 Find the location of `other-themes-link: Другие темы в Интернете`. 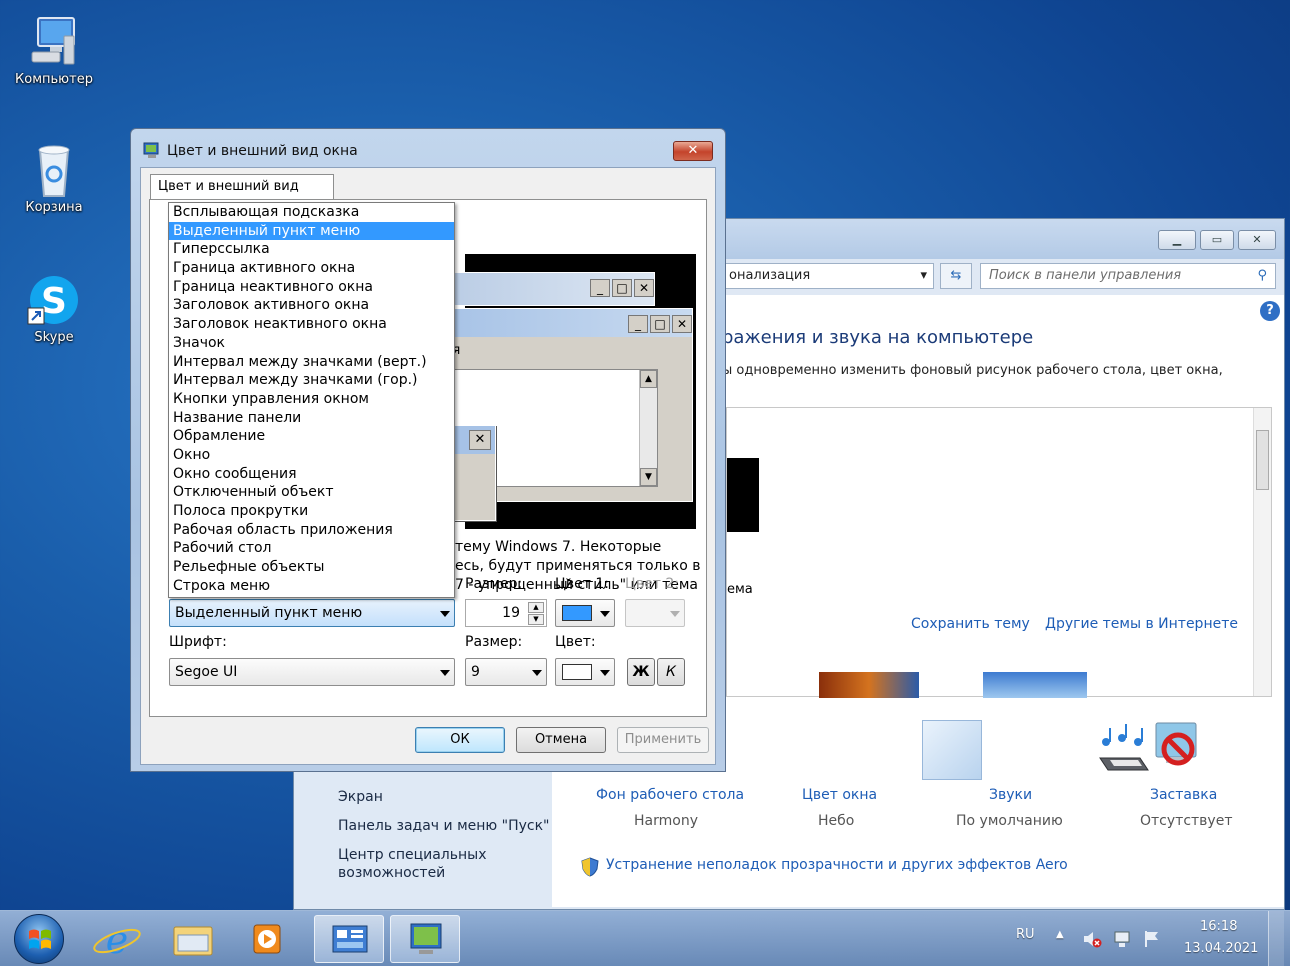

other-themes-link: Другие темы в Интернете is located at coordinates (1141, 624).